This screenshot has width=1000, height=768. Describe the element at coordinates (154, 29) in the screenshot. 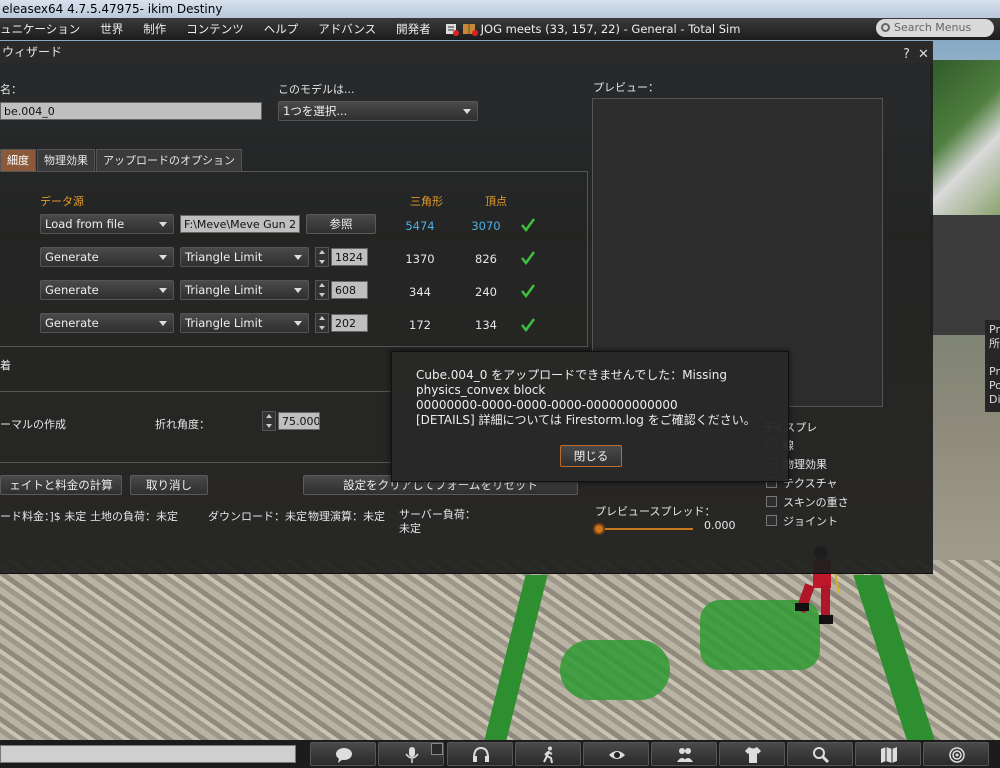

I see `menu-build: 制作` at that location.